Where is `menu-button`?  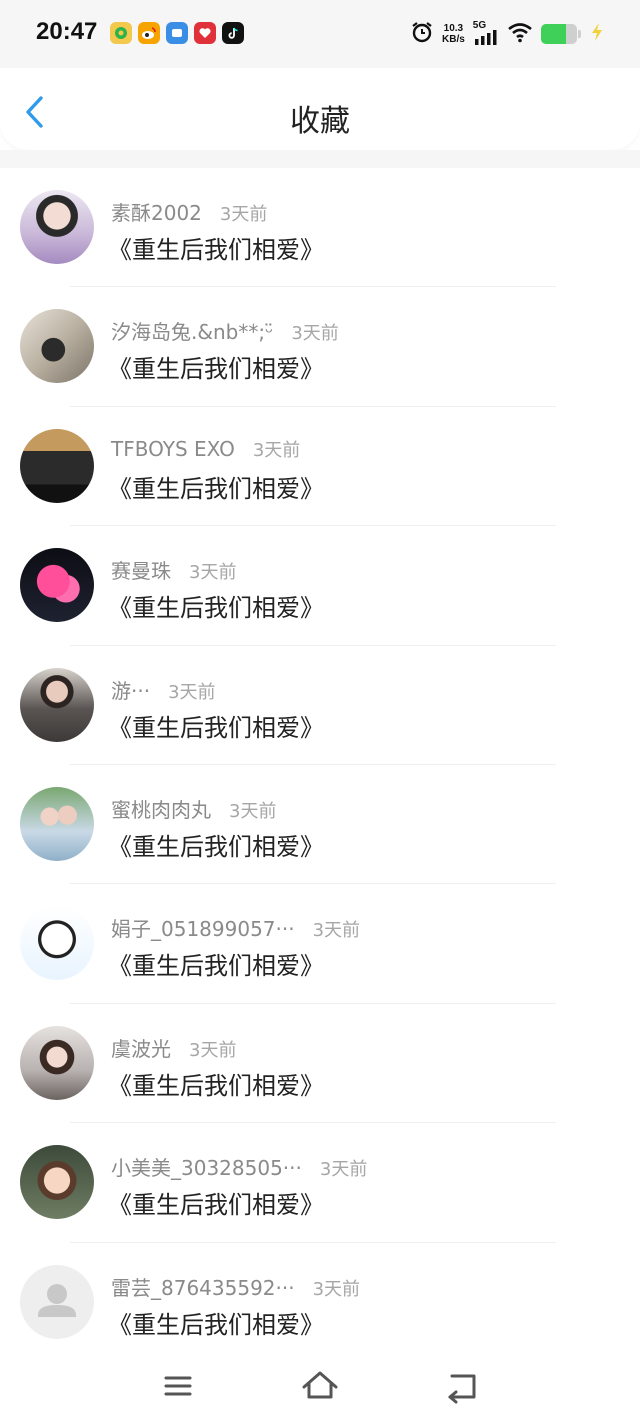 menu-button is located at coordinates (178, 1386).